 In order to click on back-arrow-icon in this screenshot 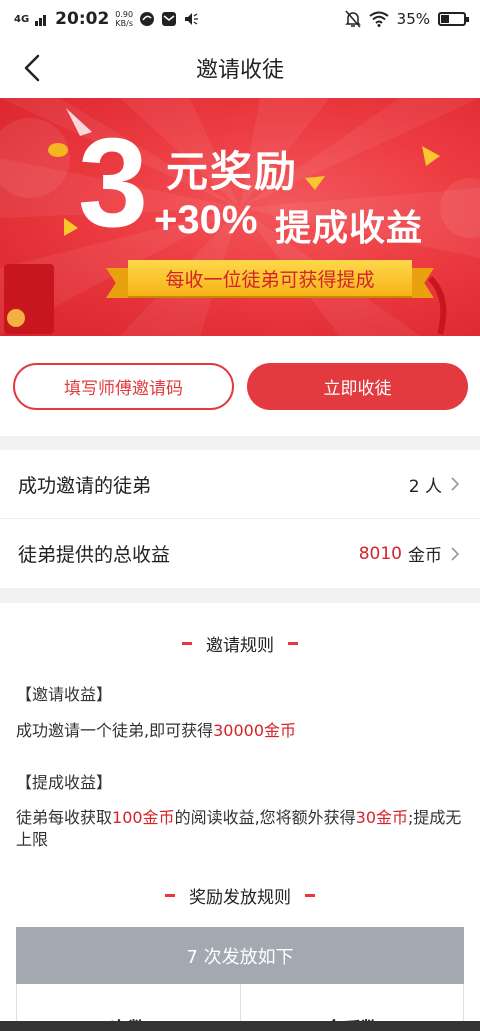, I will do `click(34, 68)`.